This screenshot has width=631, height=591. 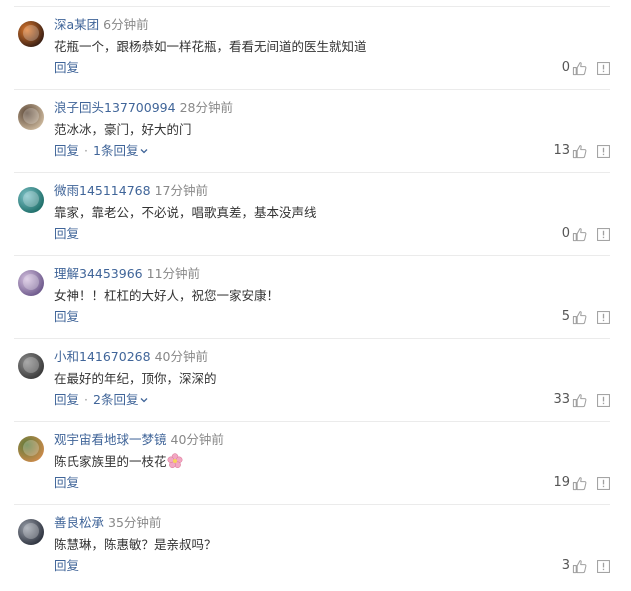 I want to click on flower-emoji-icon, so click(x=174, y=461).